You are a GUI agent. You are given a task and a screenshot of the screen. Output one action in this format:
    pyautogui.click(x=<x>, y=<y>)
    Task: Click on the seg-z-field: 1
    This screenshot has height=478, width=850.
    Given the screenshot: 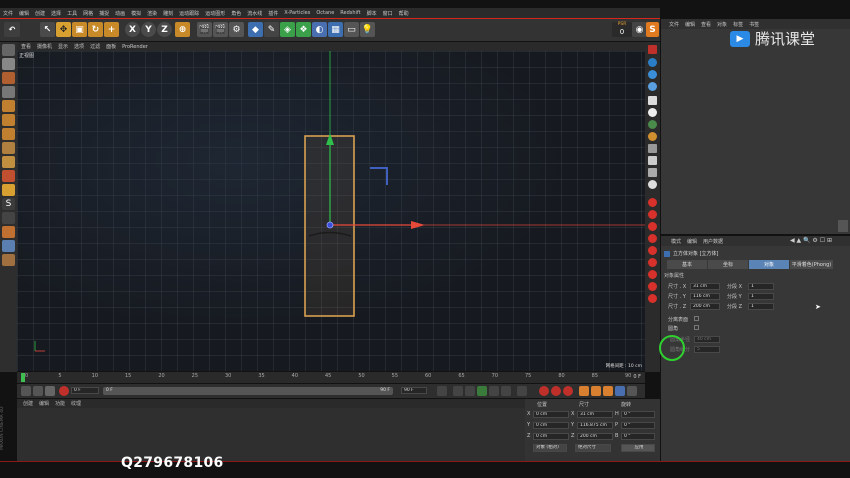 What is the action you would take?
    pyautogui.click(x=761, y=306)
    